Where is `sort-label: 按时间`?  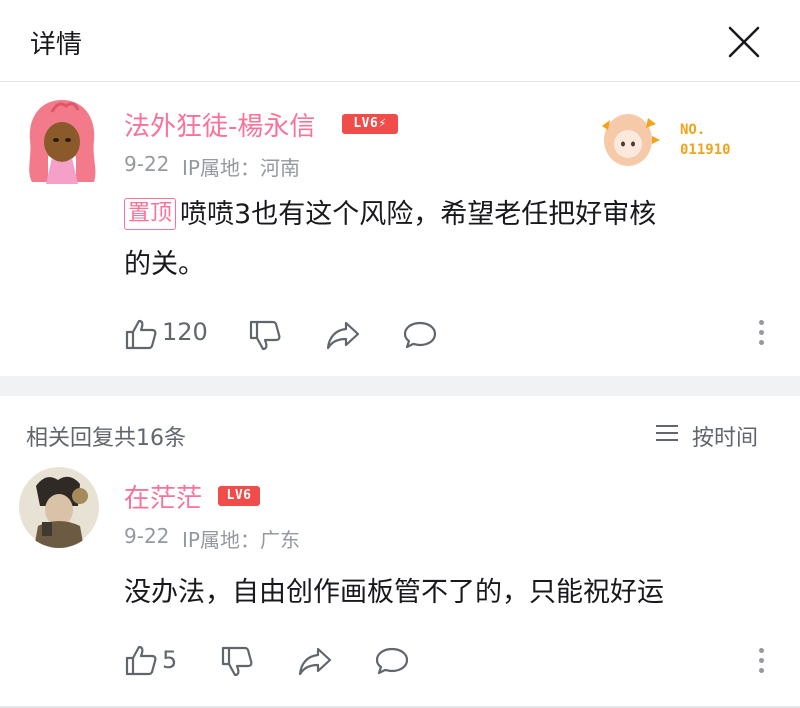
sort-label: 按时间 is located at coordinates (725, 438).